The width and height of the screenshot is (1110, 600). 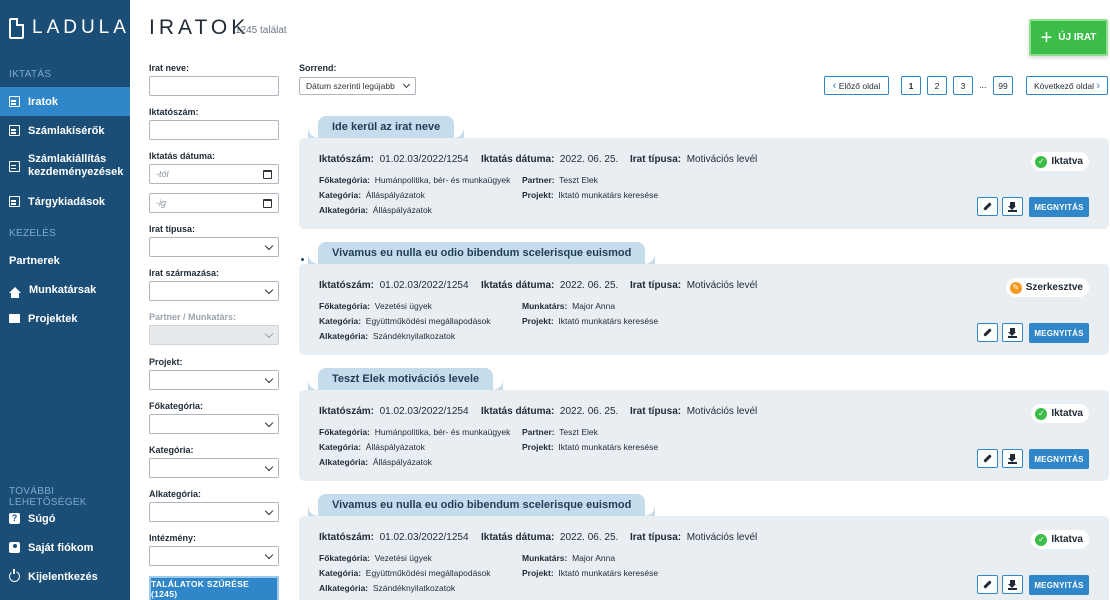 I want to click on invoice-icon, so click(x=14, y=130).